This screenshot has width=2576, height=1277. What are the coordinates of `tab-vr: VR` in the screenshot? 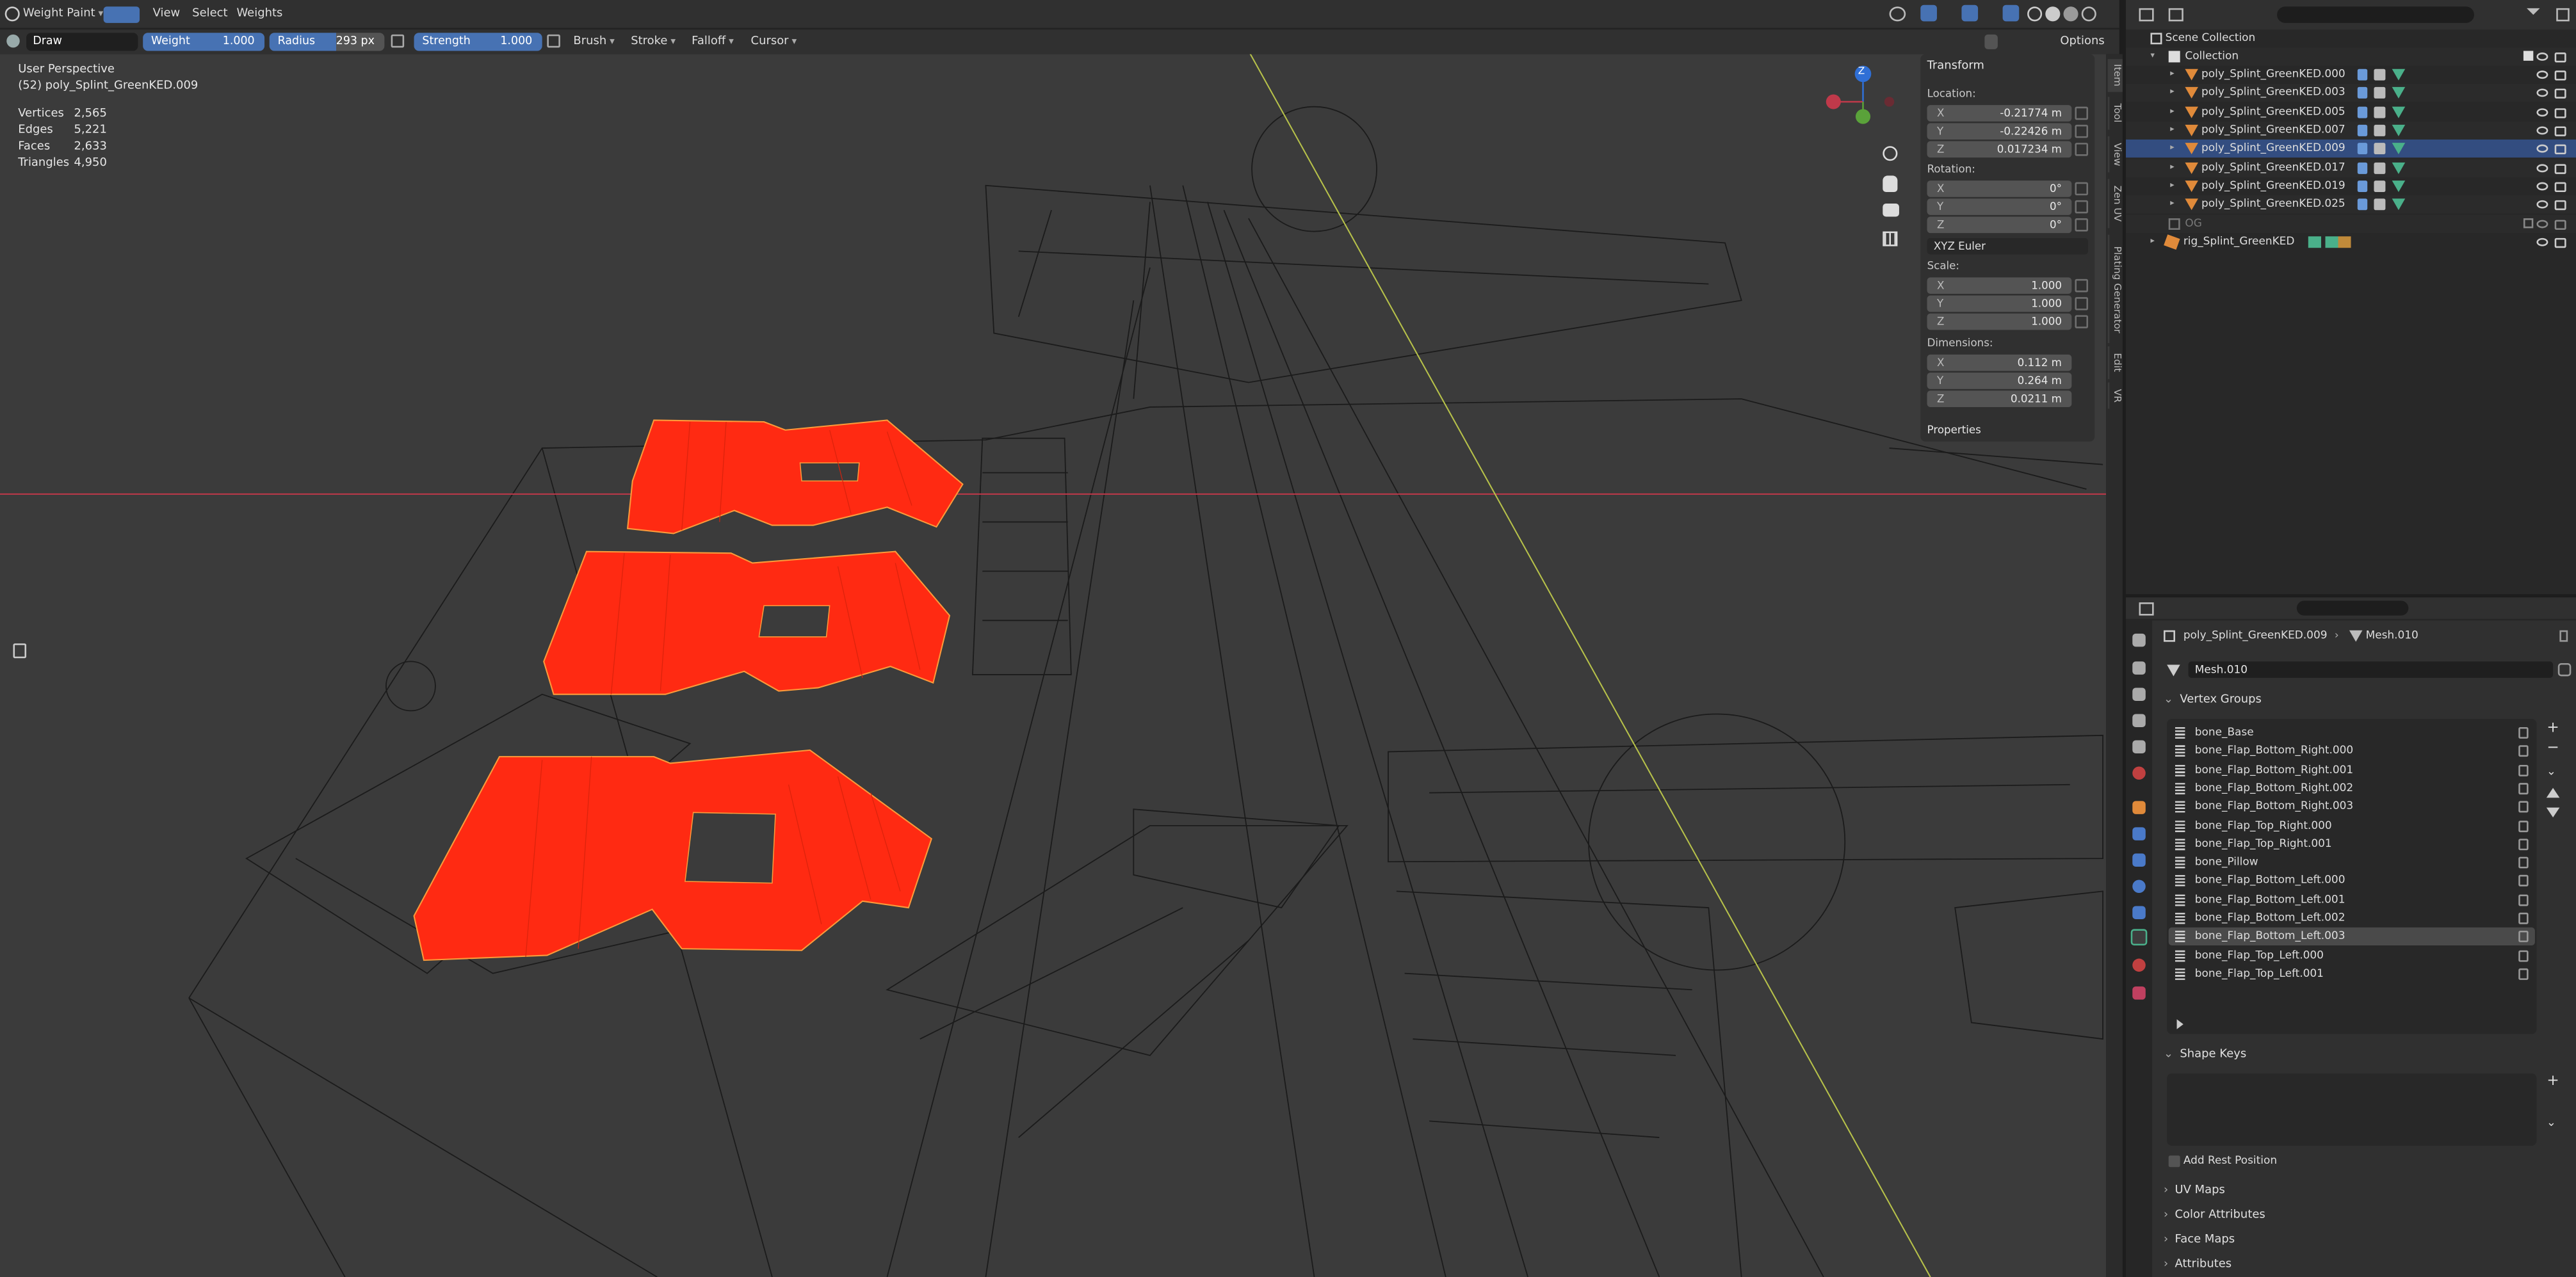 It's located at (2115, 396).